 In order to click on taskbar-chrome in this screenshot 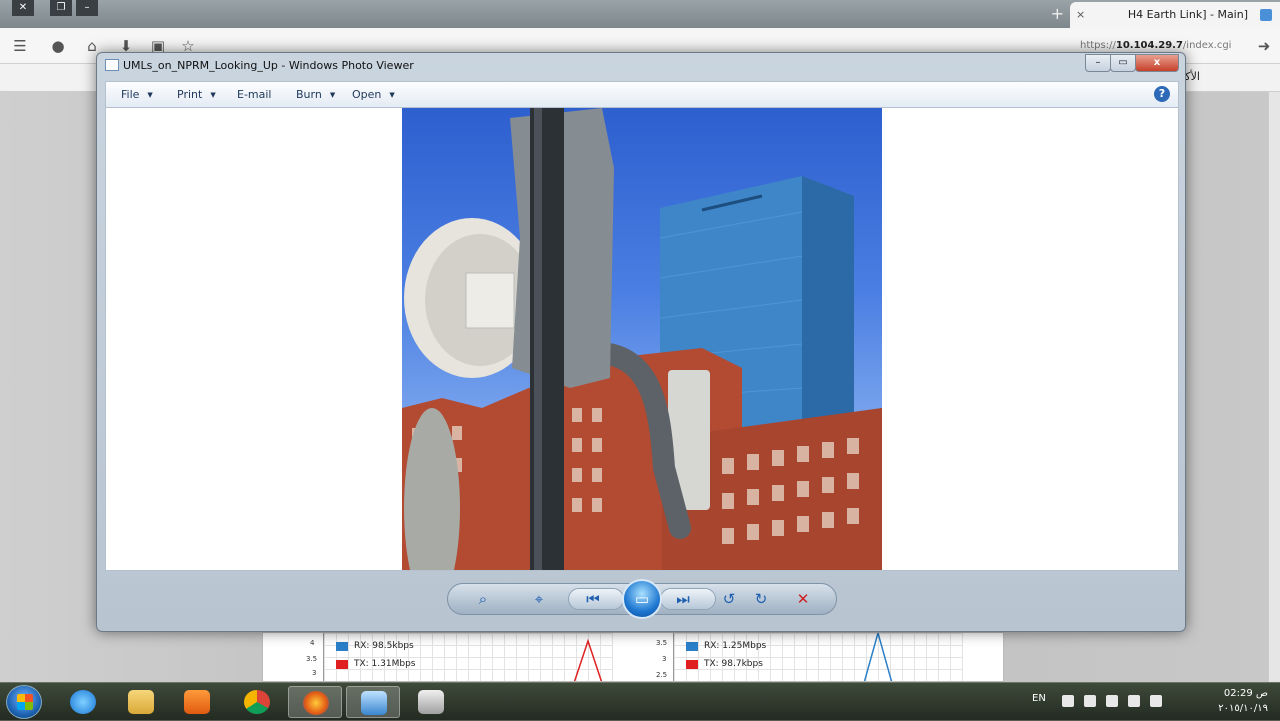, I will do `click(257, 702)`.